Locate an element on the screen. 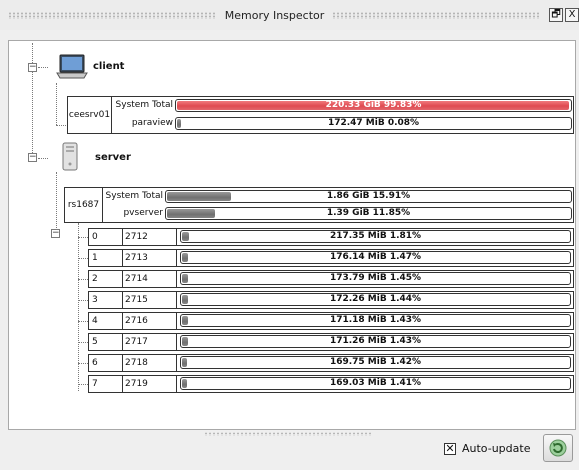 Image resolution: width=579 pixels, height=470 pixels. title-grip-right is located at coordinates (437, 15).